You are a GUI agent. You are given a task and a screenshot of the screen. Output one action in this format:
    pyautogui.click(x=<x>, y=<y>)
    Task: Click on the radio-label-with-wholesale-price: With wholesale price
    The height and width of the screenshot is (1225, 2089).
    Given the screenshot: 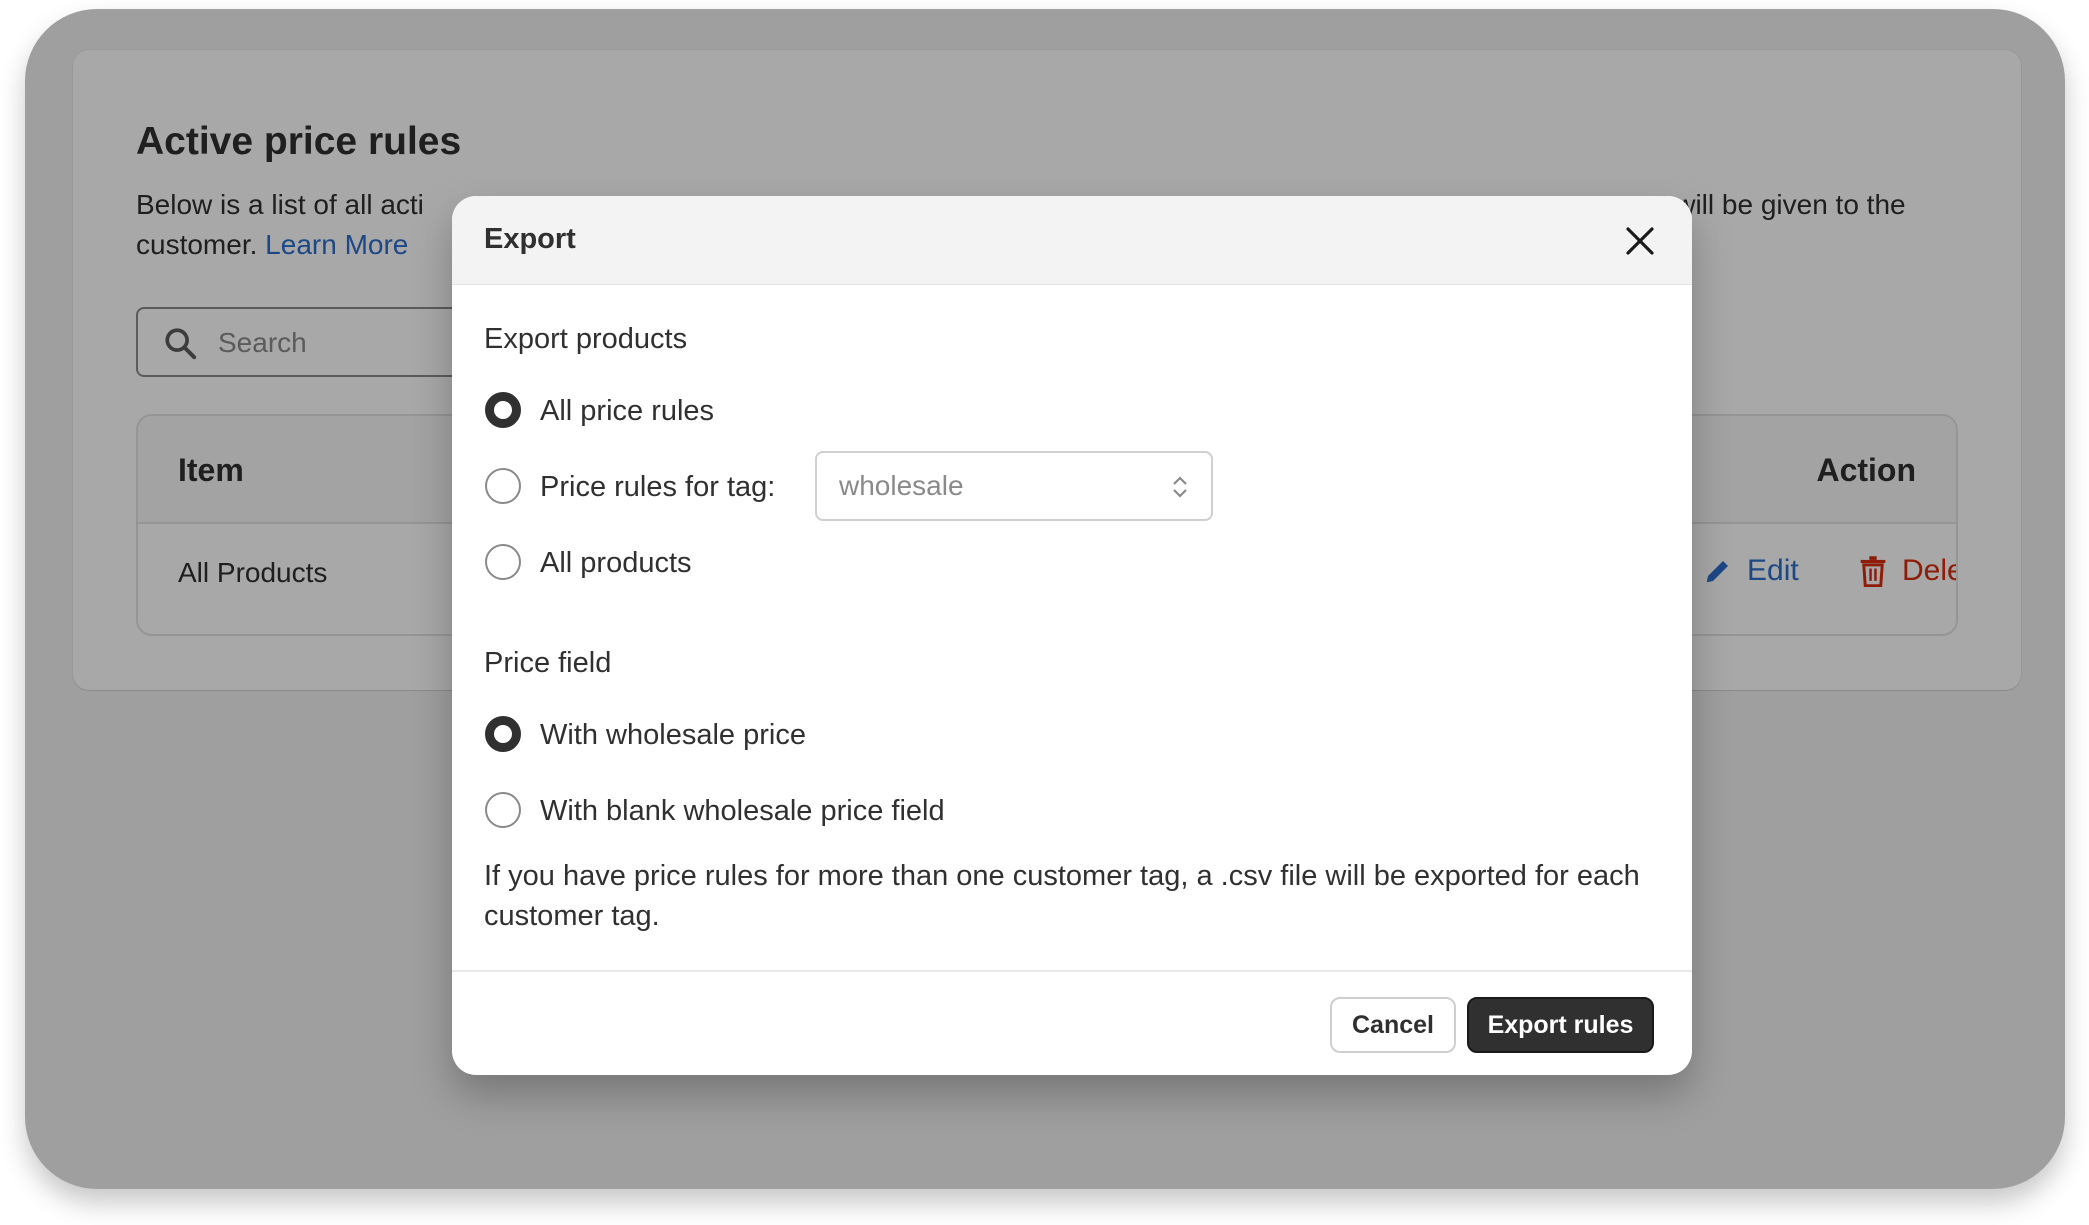 What is the action you would take?
    pyautogui.click(x=673, y=735)
    